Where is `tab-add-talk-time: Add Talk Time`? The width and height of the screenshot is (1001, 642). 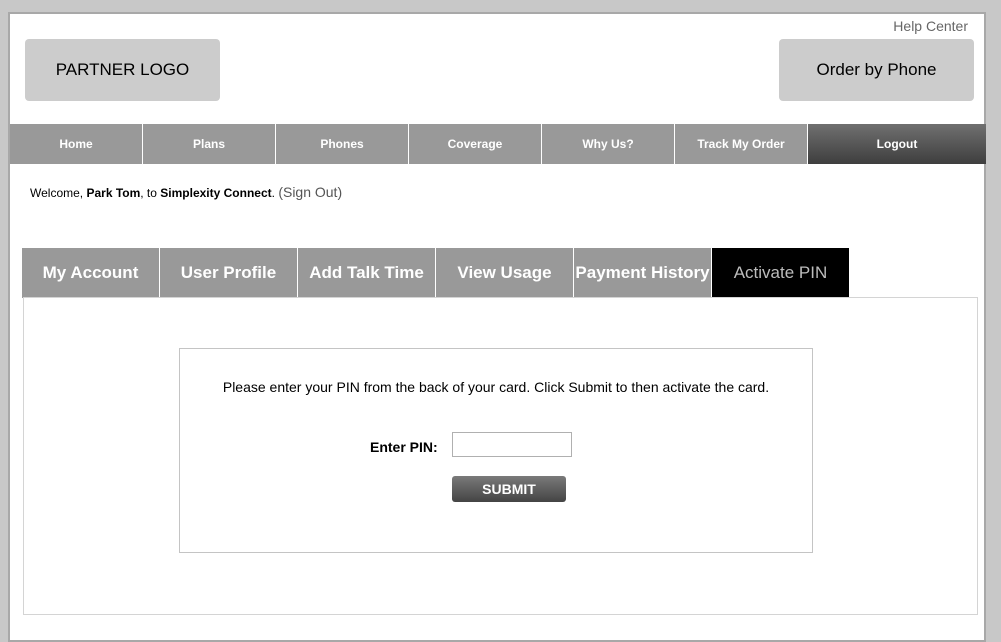 tab-add-talk-time: Add Talk Time is located at coordinates (367, 273).